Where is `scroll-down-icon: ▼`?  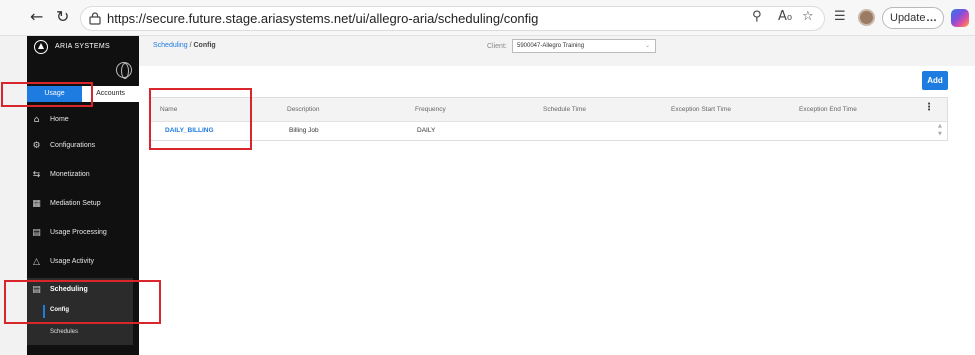
scroll-down-icon: ▼ is located at coordinates (940, 134).